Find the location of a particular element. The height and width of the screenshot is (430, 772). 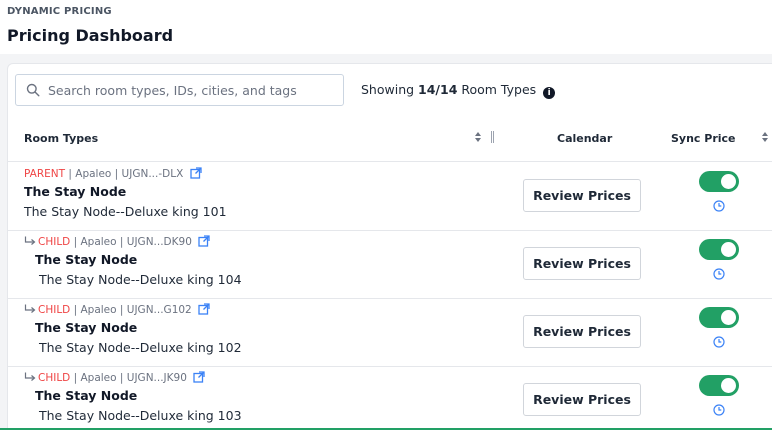

row-meta: CHILD | Apaleo | UJGN...G102 is located at coordinates (117, 309).